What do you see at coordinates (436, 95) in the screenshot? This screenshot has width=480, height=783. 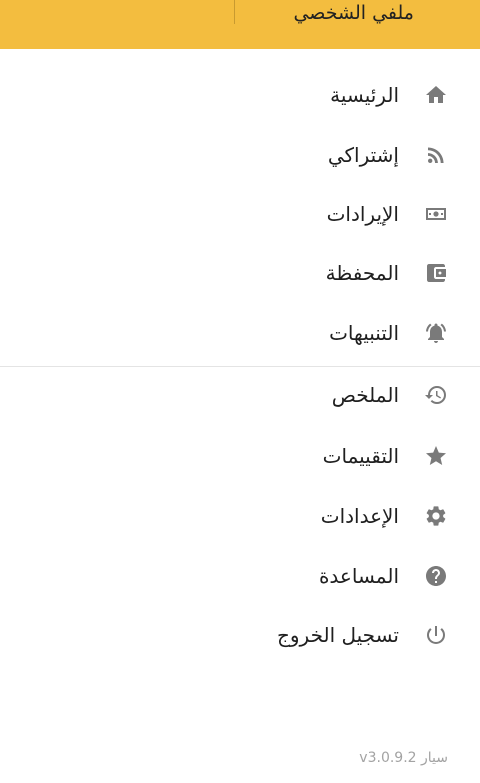 I see `home-icon` at bounding box center [436, 95].